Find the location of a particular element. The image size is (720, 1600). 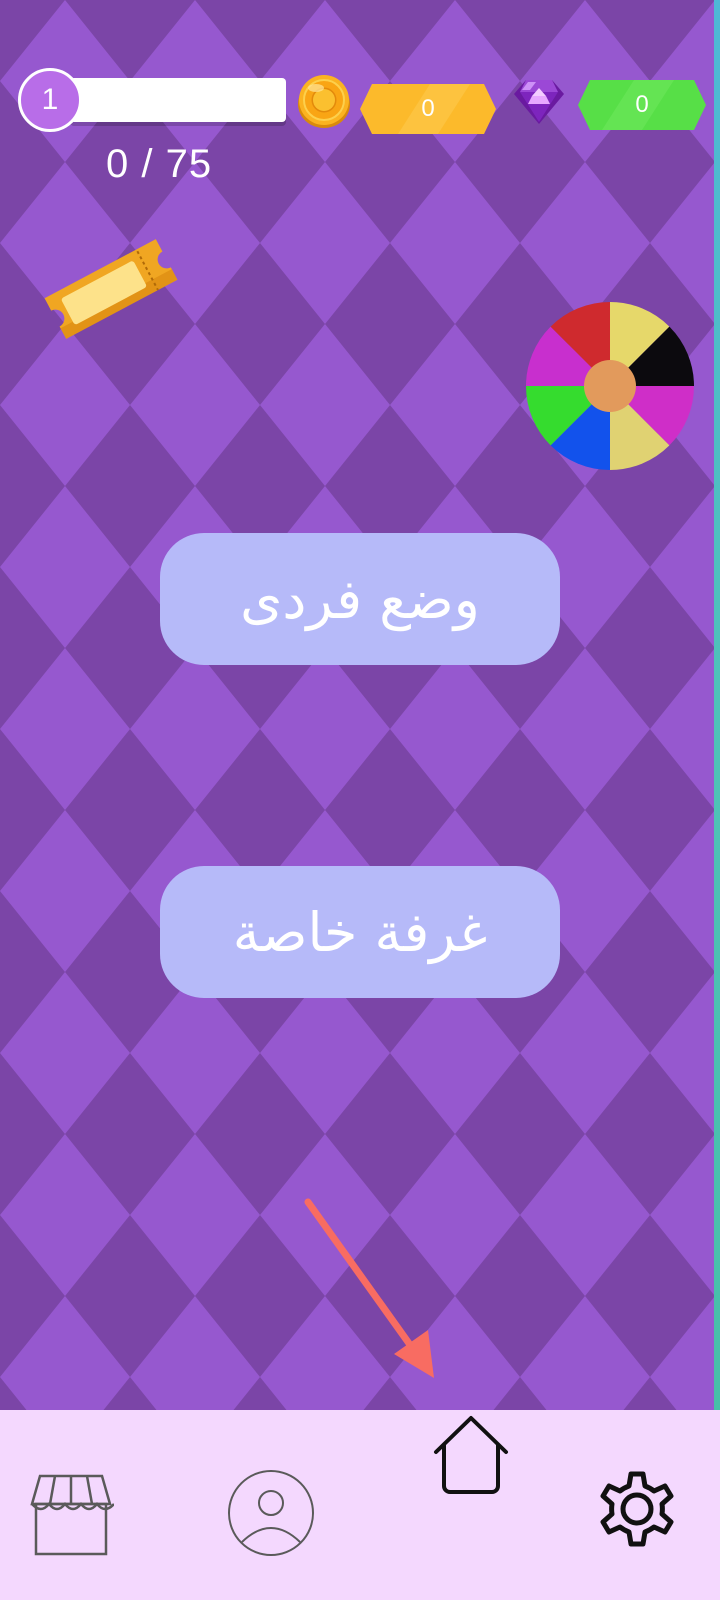

gem-balance: 0 is located at coordinates (642, 105).